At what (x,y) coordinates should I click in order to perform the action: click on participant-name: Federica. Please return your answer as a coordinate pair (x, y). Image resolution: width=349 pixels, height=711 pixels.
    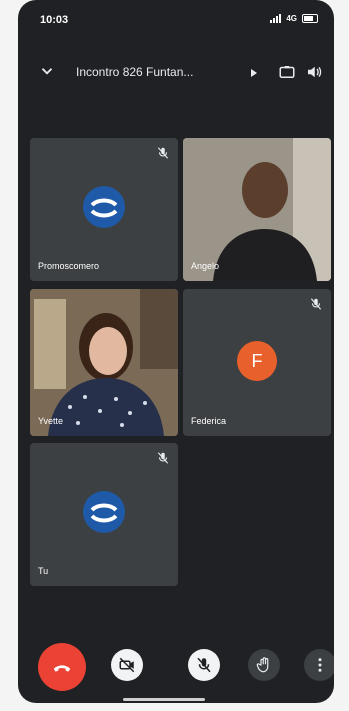
    Looking at the image, I should click on (209, 421).